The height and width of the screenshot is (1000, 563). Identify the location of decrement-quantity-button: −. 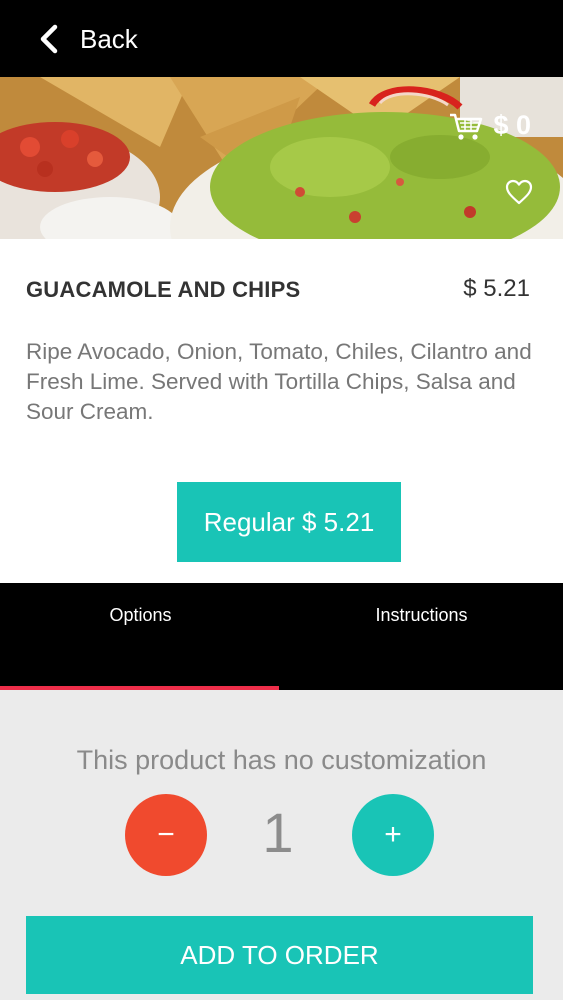
(166, 835).